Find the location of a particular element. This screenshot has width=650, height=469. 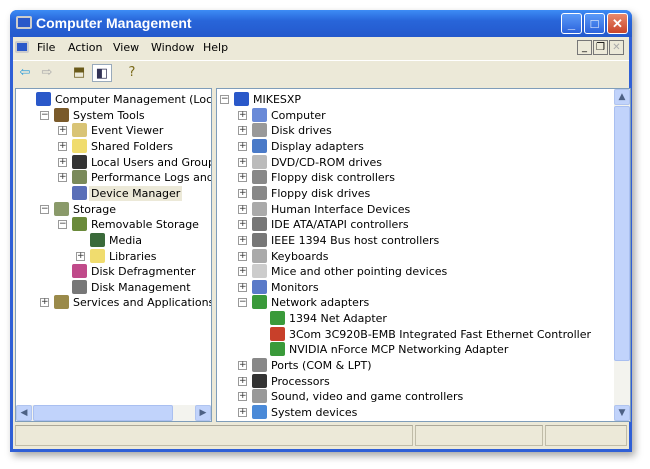

back-icon: ⇦ is located at coordinates (25, 73).